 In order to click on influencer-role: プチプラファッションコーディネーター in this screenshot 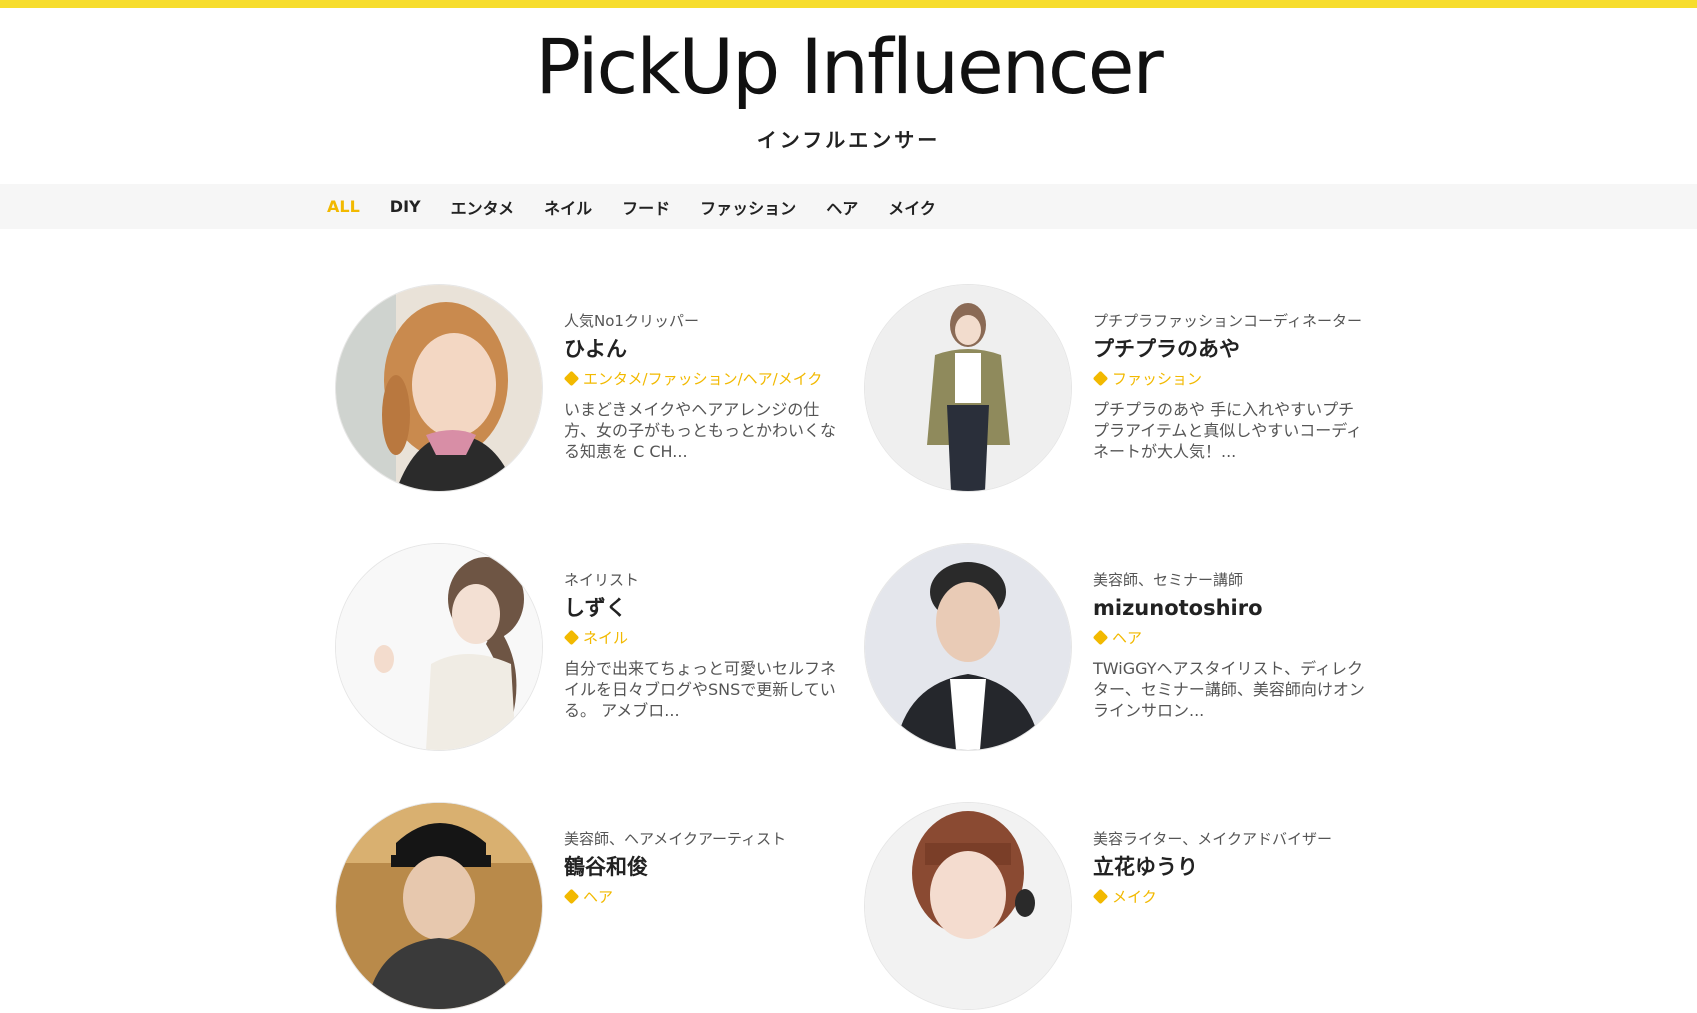, I will do `click(1227, 321)`.